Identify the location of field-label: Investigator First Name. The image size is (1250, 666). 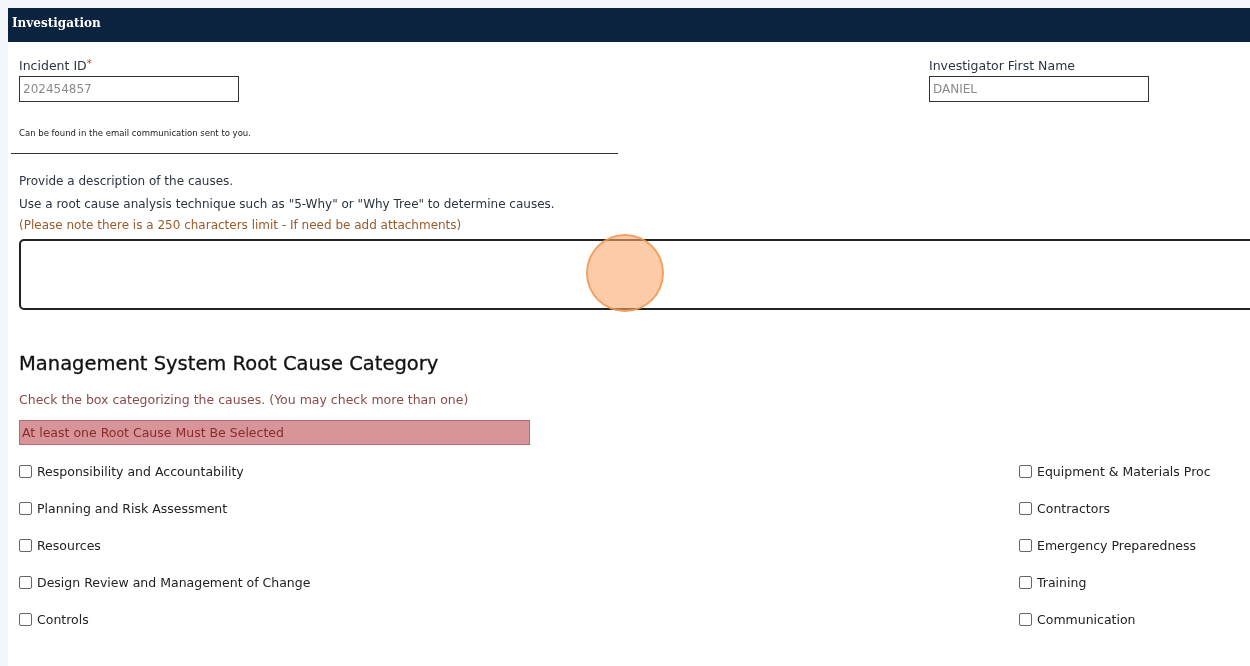
(1002, 65).